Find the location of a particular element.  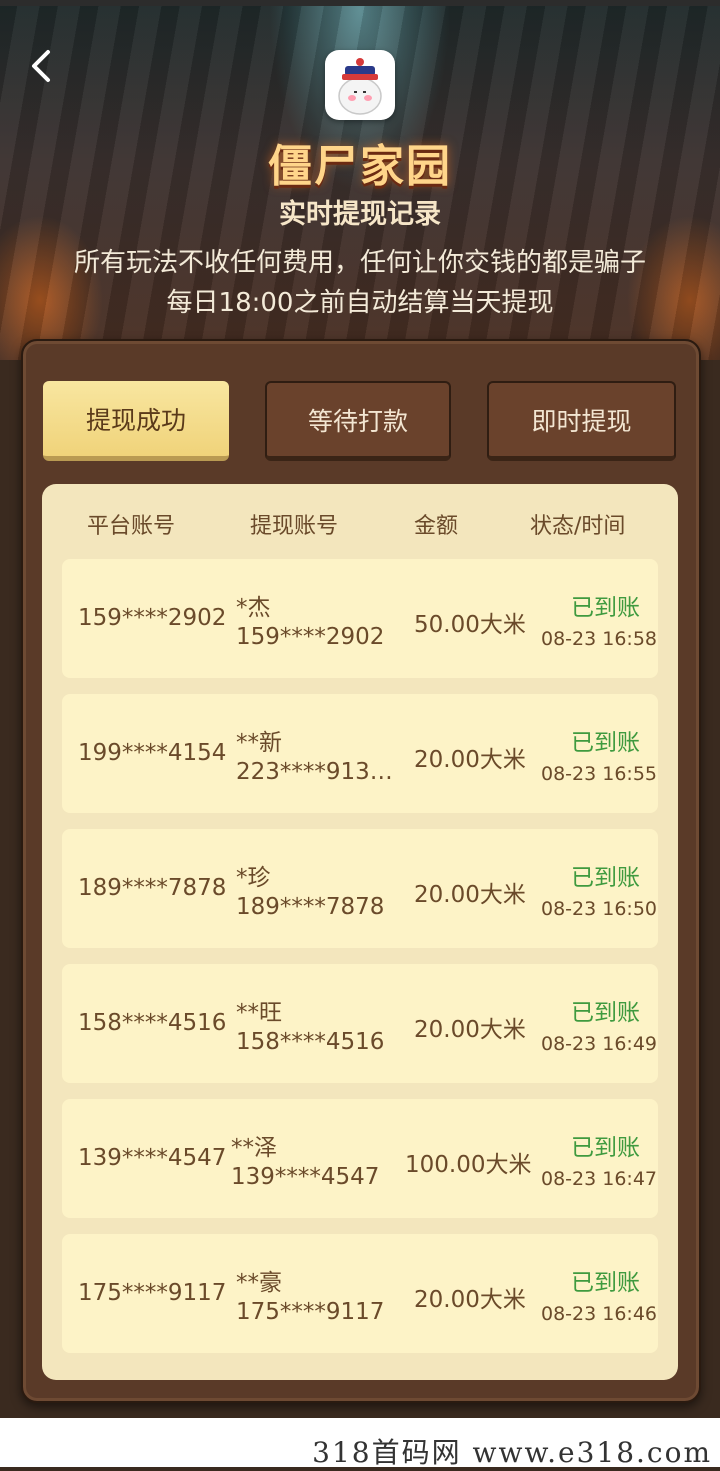

column-header-account: 提现账号 is located at coordinates (294, 526).